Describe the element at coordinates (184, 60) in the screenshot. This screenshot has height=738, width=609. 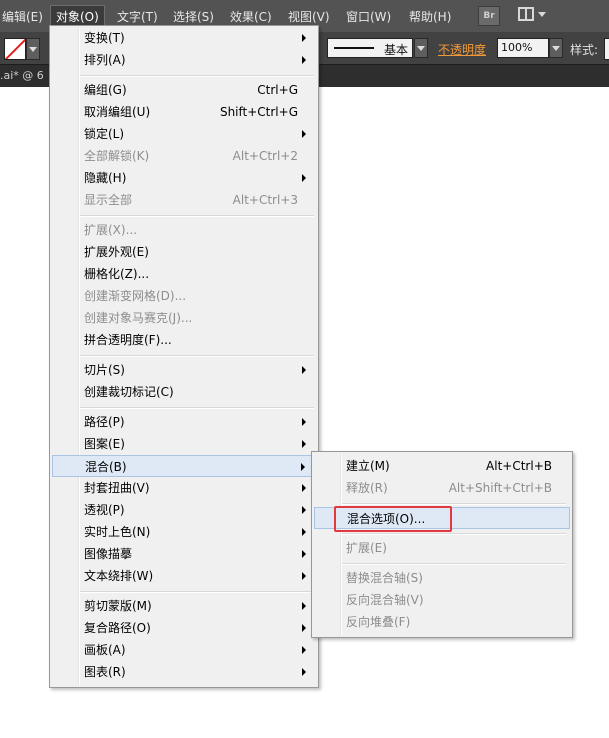
I see `object-menu-item-1: 排列(A)` at that location.